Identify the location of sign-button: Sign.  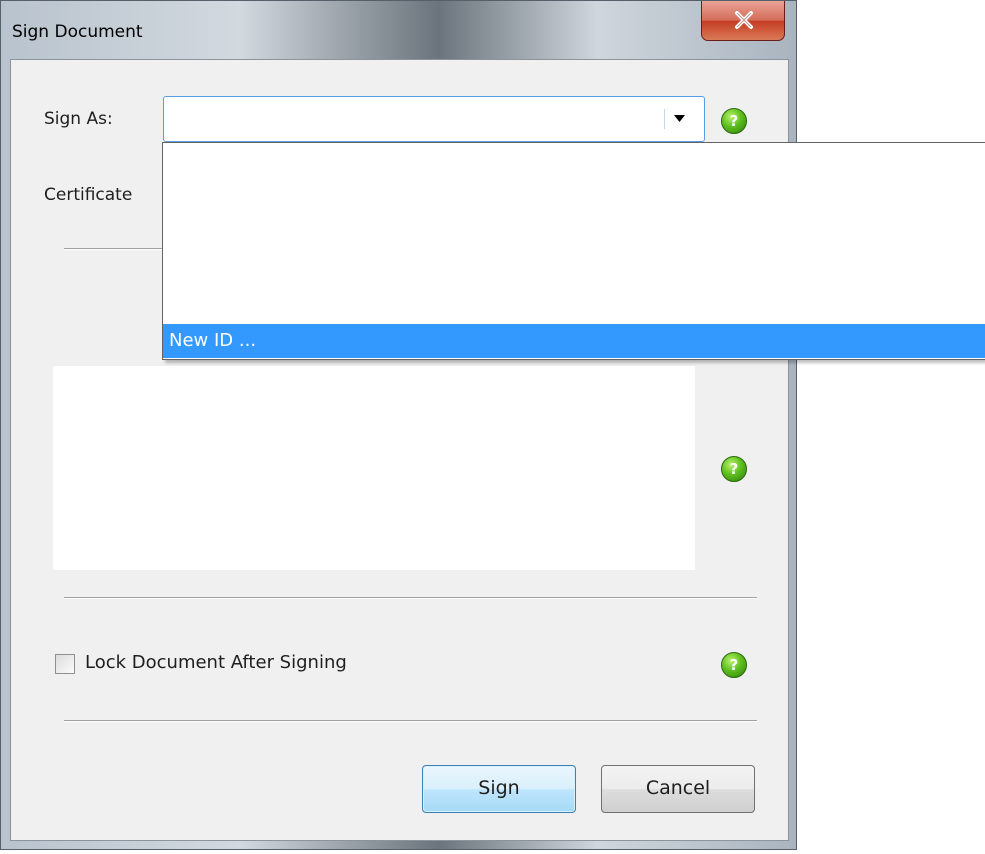
(499, 789).